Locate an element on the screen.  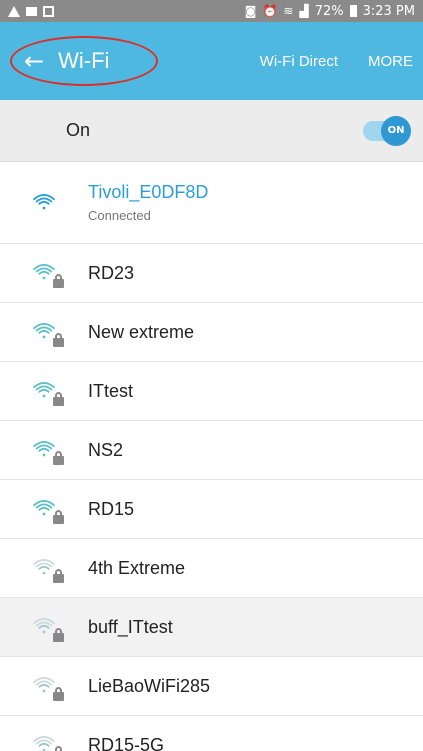
network-text: ITtest is located at coordinates (110, 391).